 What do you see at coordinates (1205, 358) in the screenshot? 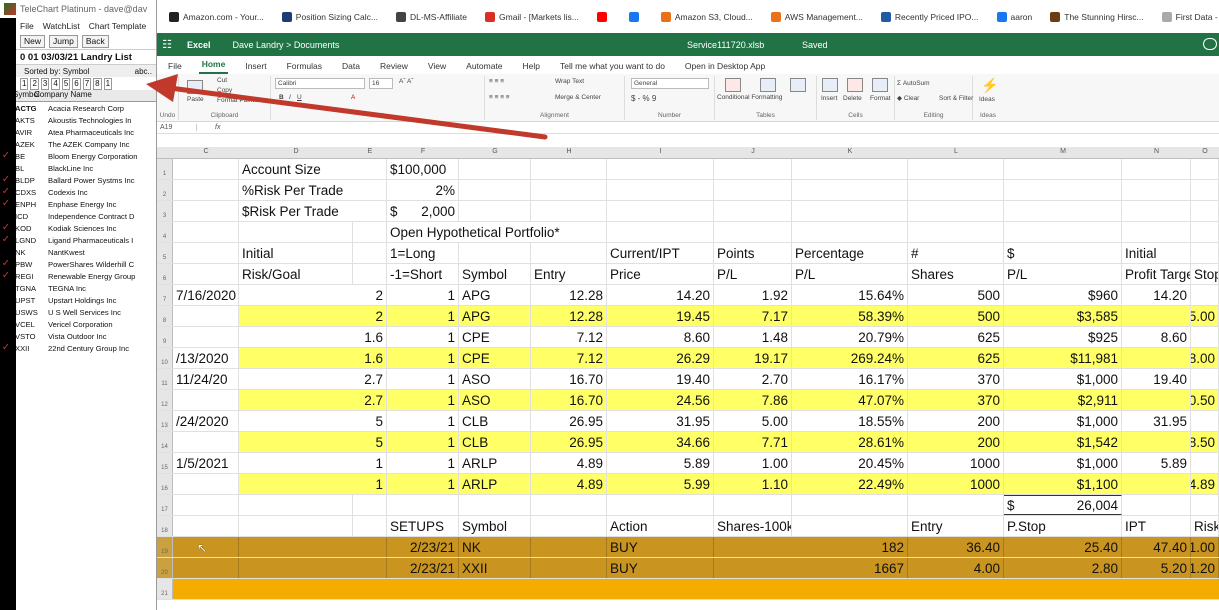
I see `cell-o: 18.00` at bounding box center [1205, 358].